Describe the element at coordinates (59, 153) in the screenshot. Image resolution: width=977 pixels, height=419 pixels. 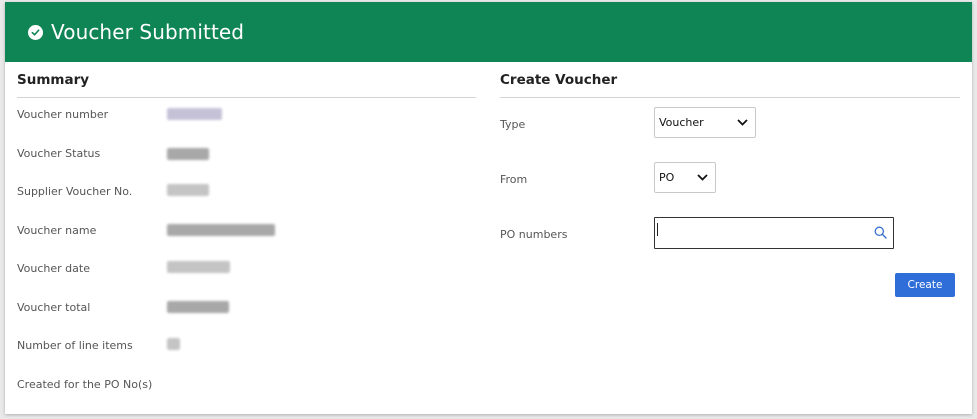
I see `field-label-voucher-status: Voucher Status` at that location.